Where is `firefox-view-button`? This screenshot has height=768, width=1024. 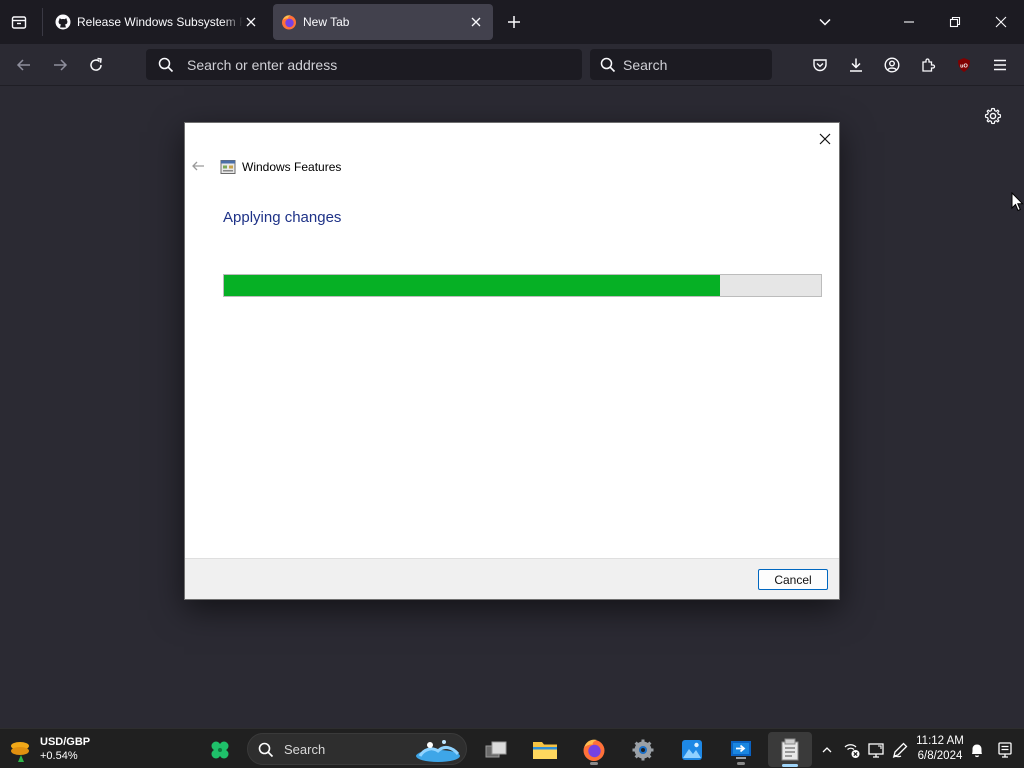
firefox-view-button is located at coordinates (19, 22).